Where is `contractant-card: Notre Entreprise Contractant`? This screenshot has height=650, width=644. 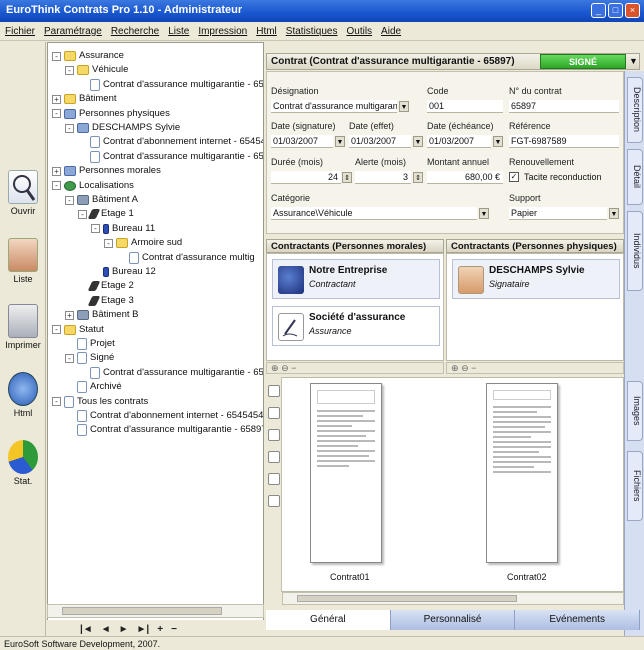 contractant-card: Notre Entreprise Contractant is located at coordinates (356, 279).